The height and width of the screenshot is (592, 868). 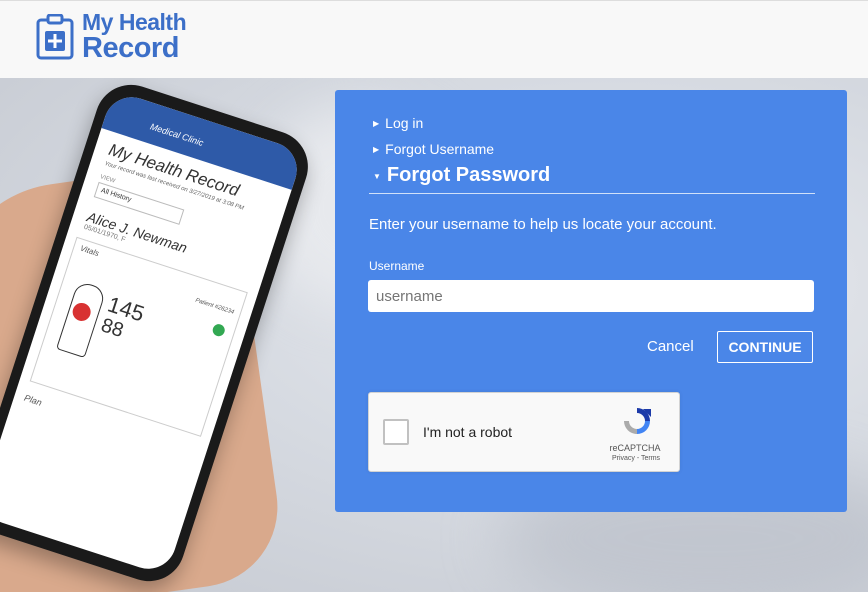 I want to click on recaptcha-brand: reCAPTCHA, so click(x=635, y=448).